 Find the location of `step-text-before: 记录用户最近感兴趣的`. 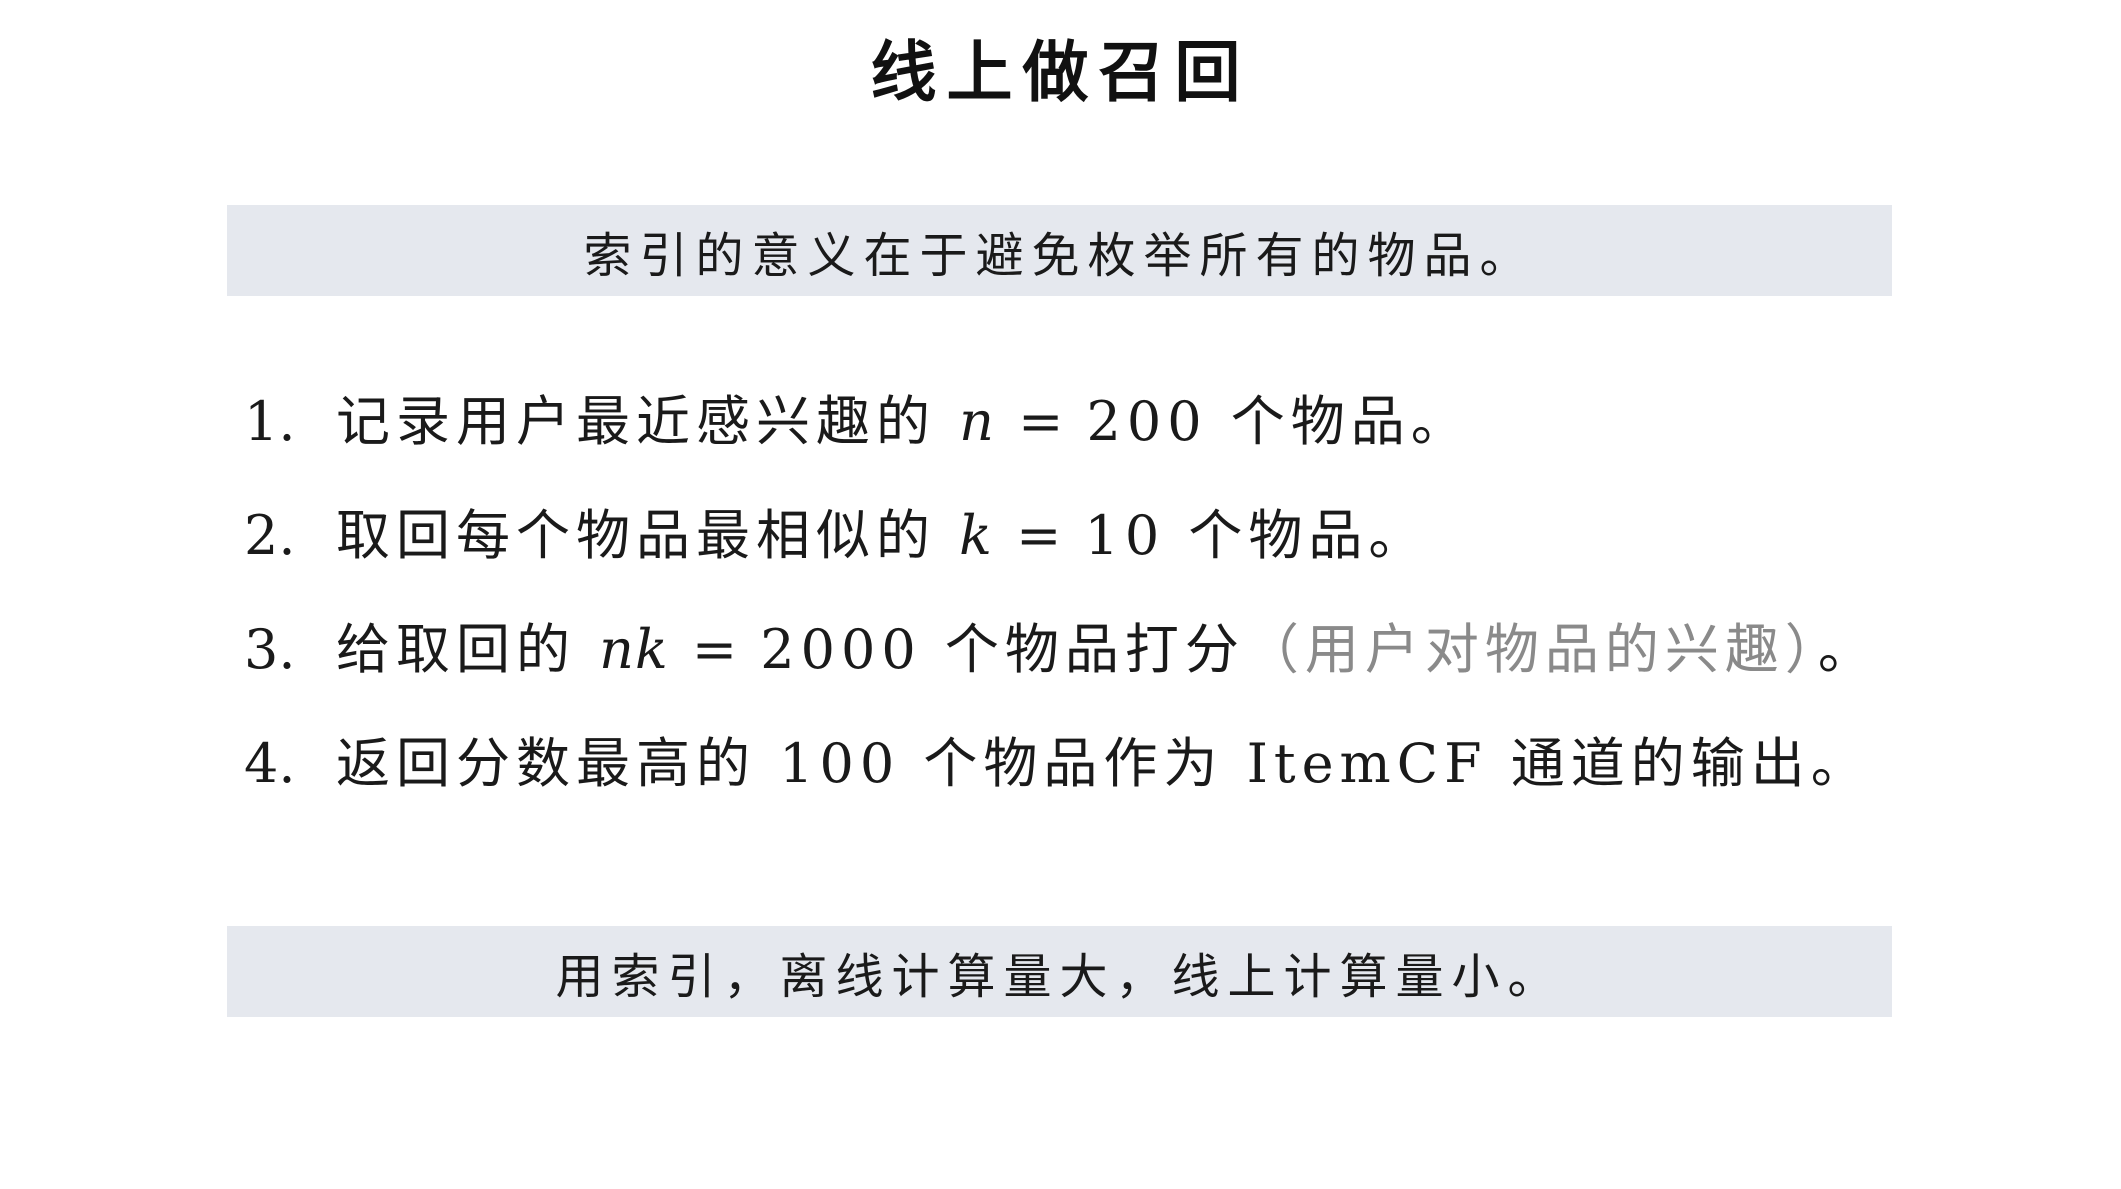

step-text-before: 记录用户最近感兴趣的 is located at coordinates (648, 421).